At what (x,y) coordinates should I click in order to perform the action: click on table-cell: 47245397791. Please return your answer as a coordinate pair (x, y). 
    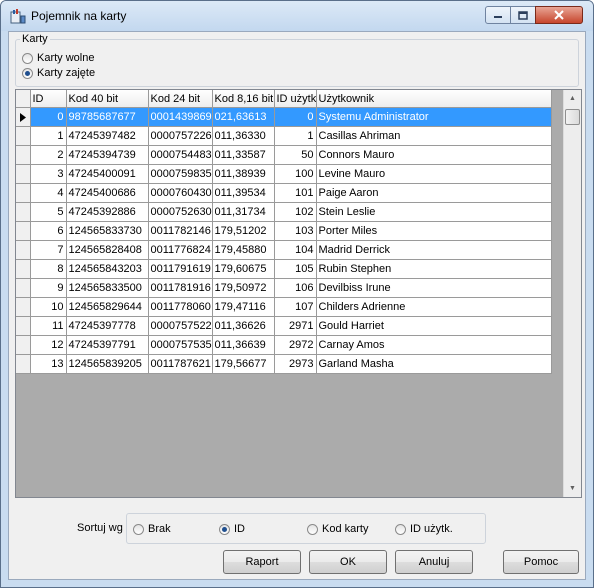
    Looking at the image, I should click on (107, 345).